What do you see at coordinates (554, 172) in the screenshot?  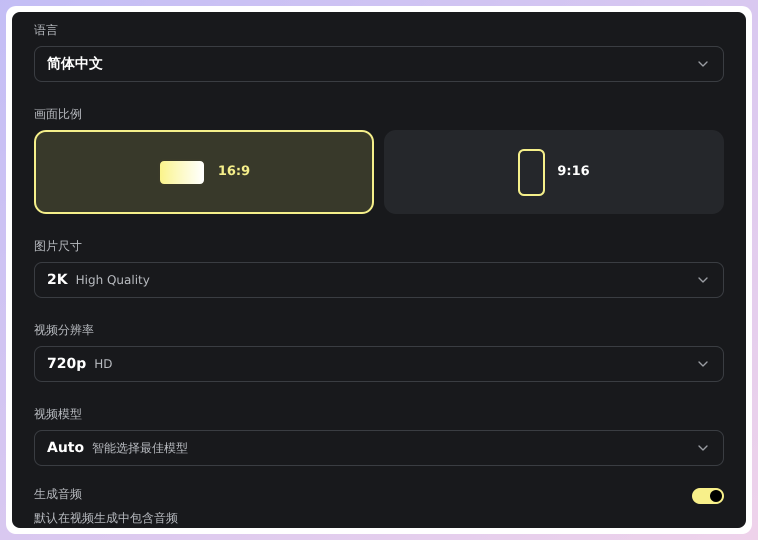 I see `aspect-ratio-card: 9:16` at bounding box center [554, 172].